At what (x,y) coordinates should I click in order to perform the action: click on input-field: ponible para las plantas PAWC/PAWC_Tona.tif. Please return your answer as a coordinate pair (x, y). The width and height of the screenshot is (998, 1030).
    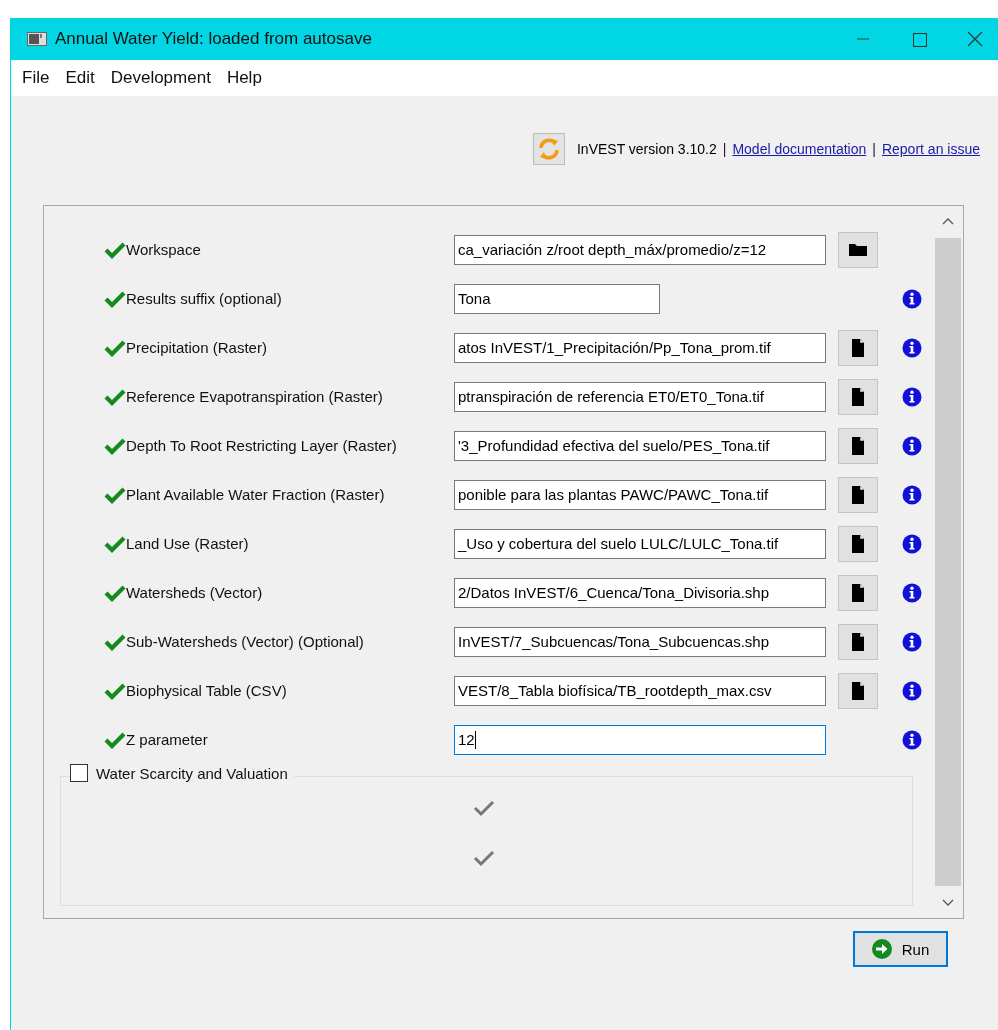
    Looking at the image, I should click on (640, 494).